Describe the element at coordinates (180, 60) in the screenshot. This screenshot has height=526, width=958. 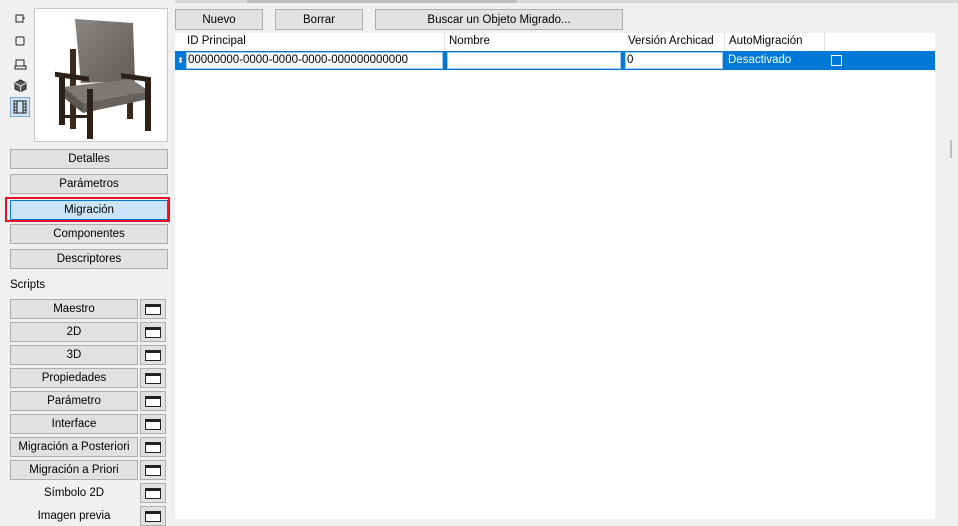
I see `row-drag-handle-icon: ⬍` at that location.